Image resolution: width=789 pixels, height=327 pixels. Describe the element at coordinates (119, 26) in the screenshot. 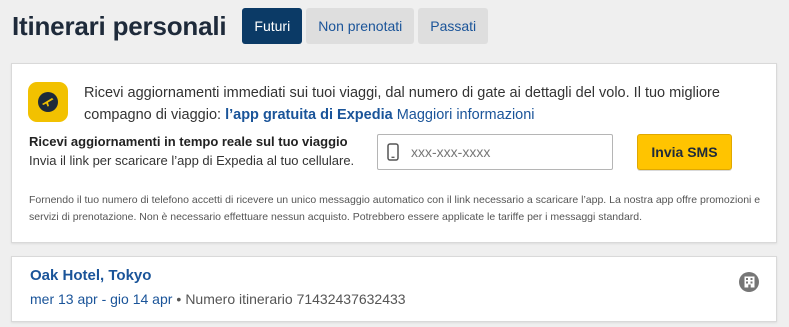

I see `page-title: Itinerari personali` at that location.